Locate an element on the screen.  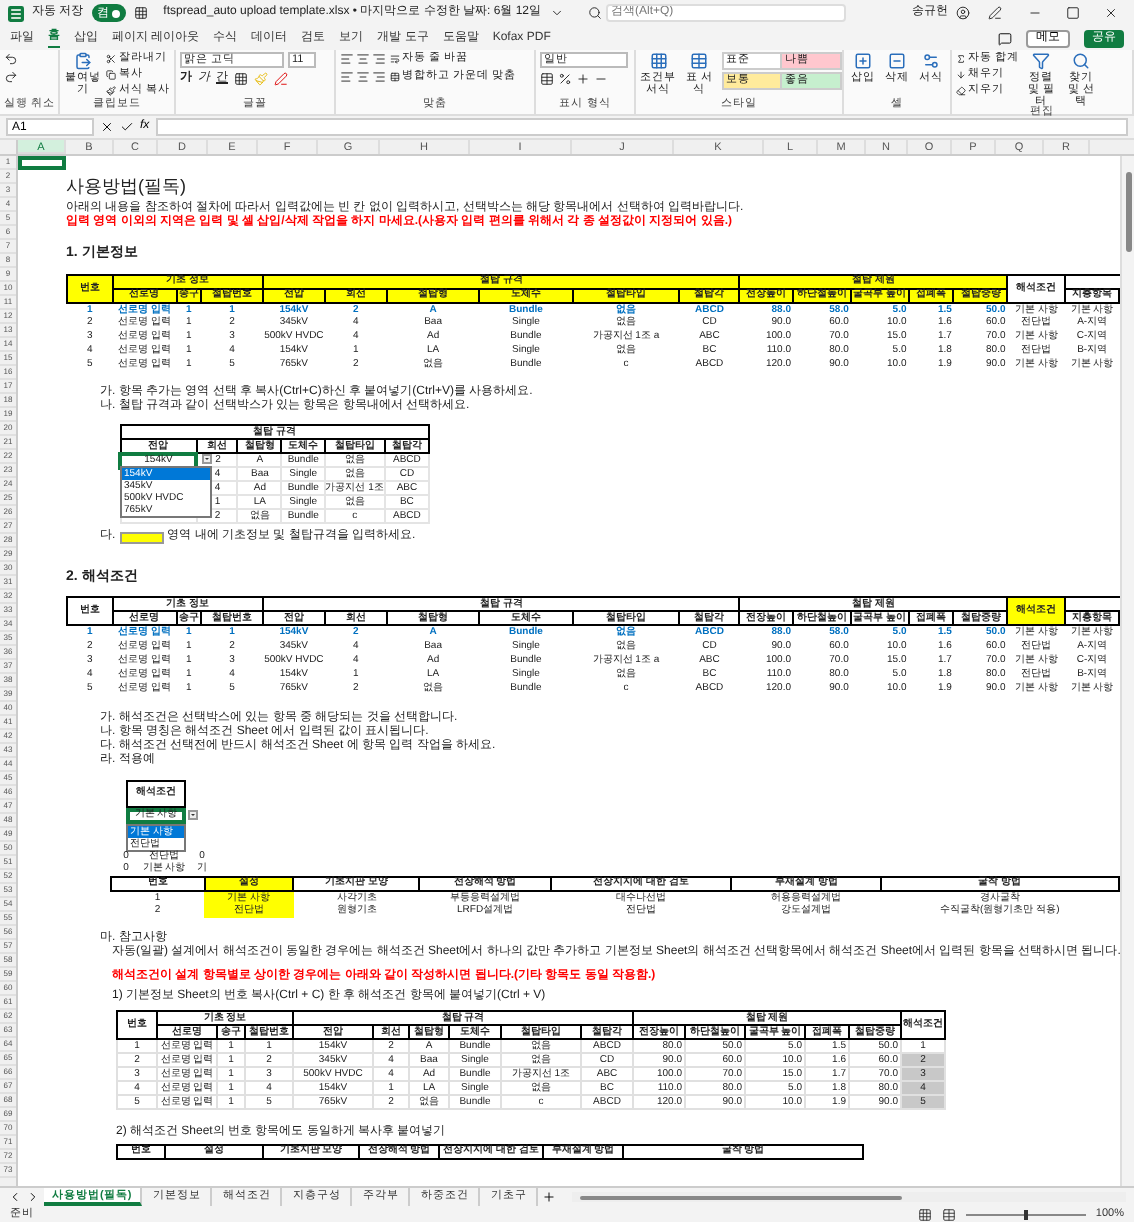
sigma-icon is located at coordinates (961, 59).